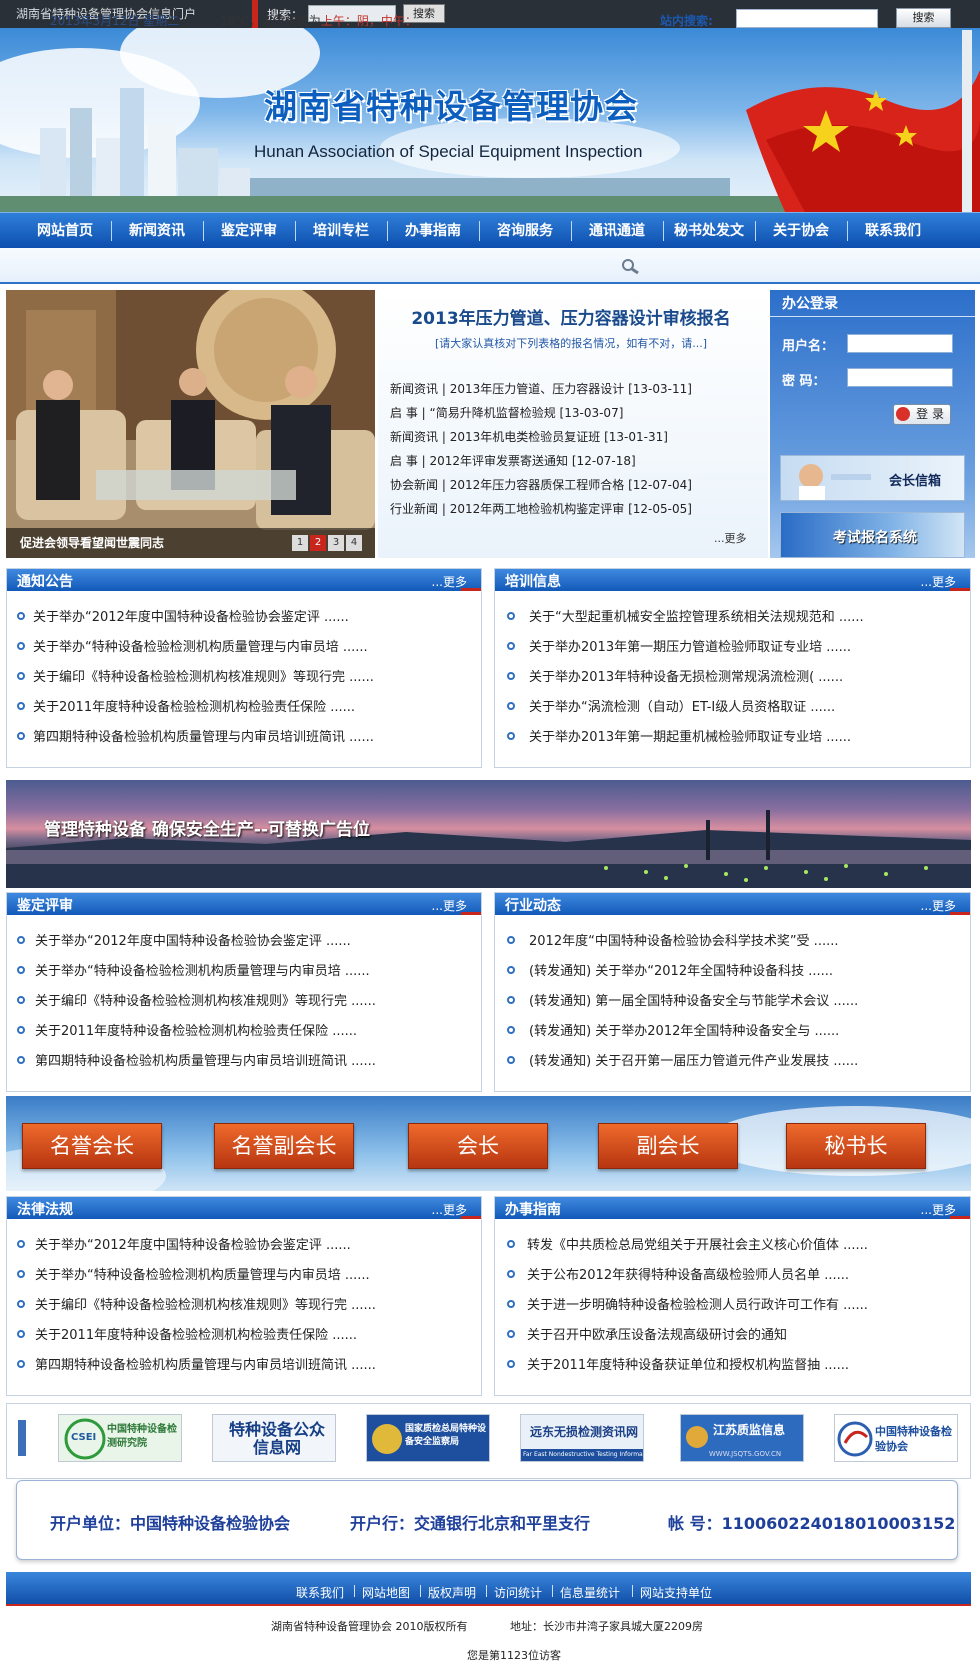  Describe the element at coordinates (893, 231) in the screenshot. I see `nav-item-contact: 联系我们` at that location.